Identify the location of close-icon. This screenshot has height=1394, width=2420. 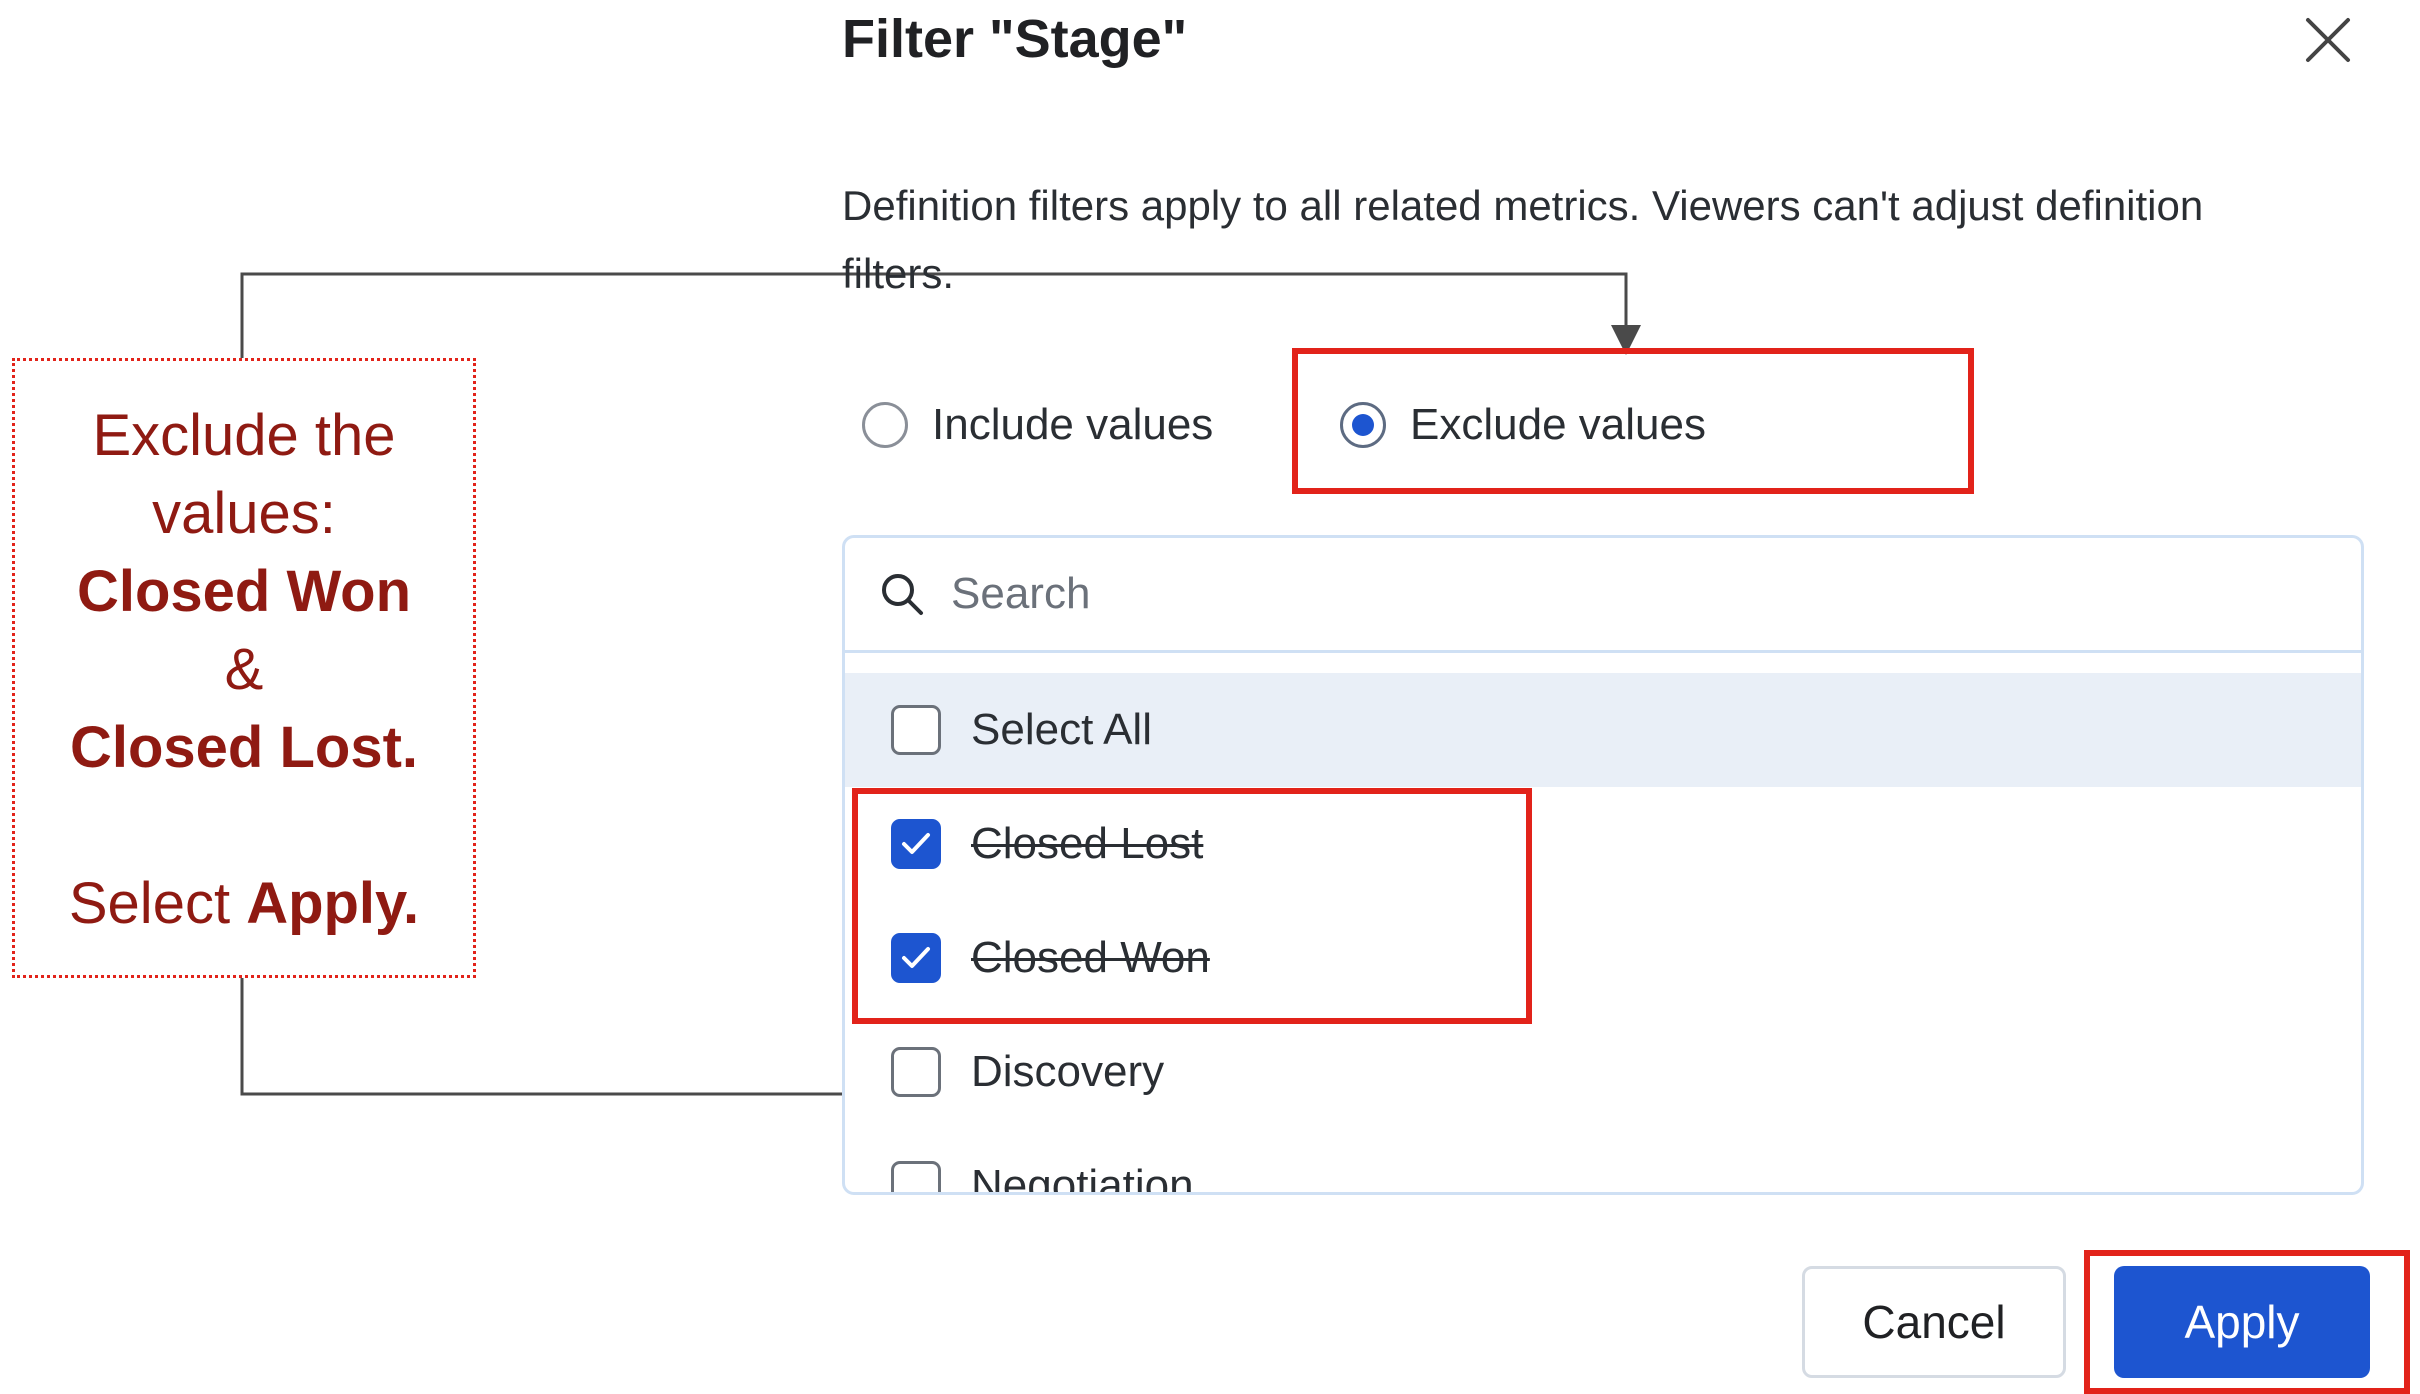
(2328, 40).